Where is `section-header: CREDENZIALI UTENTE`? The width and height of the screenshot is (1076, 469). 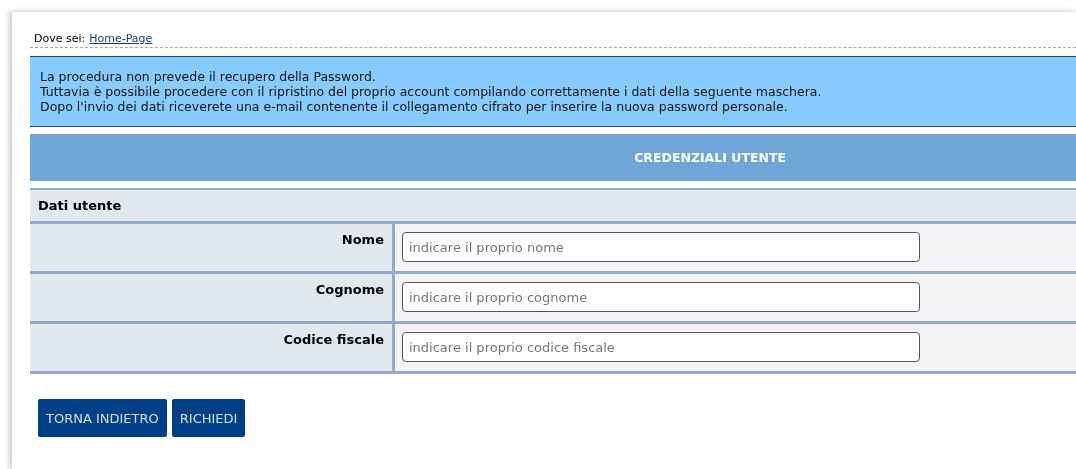
section-header: CREDENZIALI UTENTE is located at coordinates (553, 157).